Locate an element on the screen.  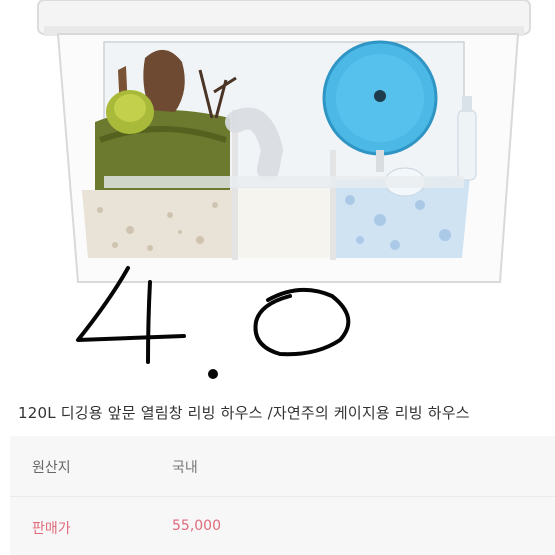
product-title: 120L 디깅용 앞문 열림창 리빙 하우스 /자연주의 케이지용 리빙 하우스 is located at coordinates (244, 413).